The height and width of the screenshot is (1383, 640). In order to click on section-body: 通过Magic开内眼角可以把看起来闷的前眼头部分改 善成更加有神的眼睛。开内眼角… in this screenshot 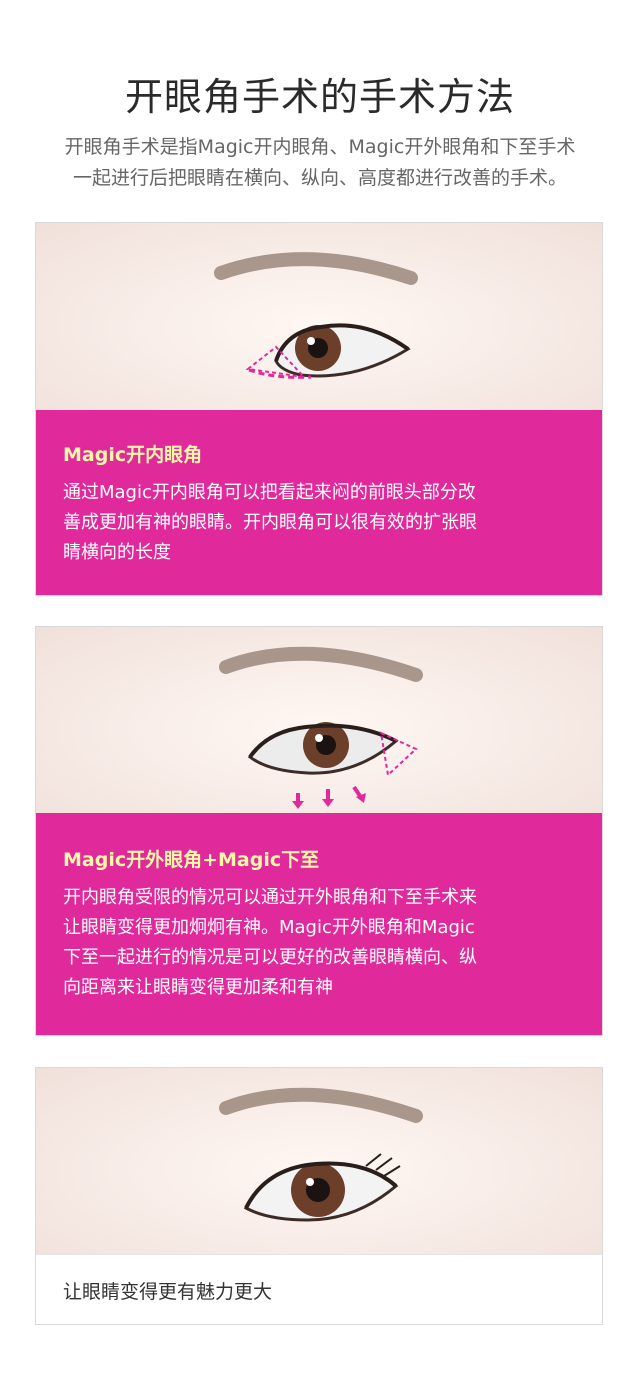, I will do `click(323, 523)`.